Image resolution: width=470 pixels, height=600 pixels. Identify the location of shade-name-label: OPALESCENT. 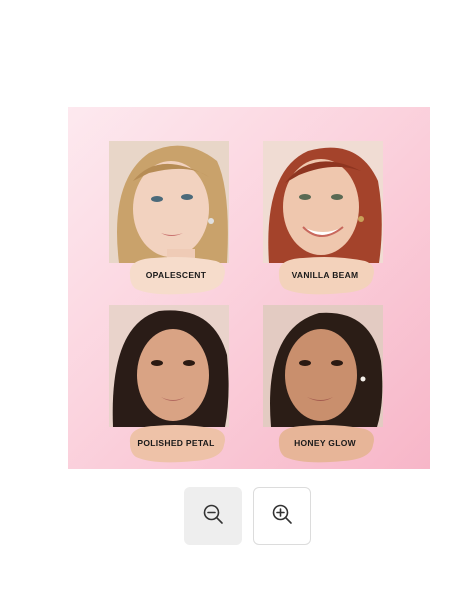
(176, 275).